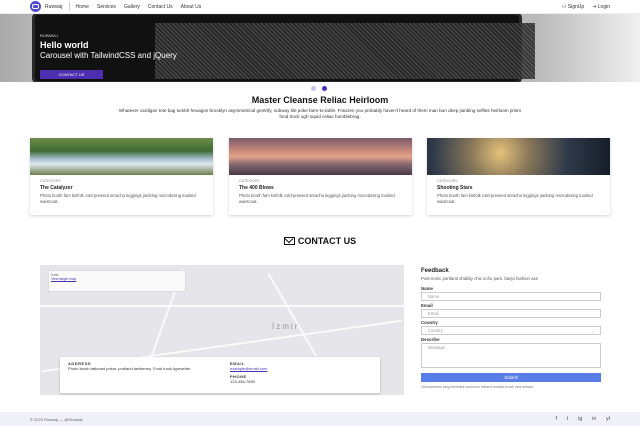 The image size is (640, 426). Describe the element at coordinates (300, 368) in the screenshot. I see `email-link: example@email.com` at that location.